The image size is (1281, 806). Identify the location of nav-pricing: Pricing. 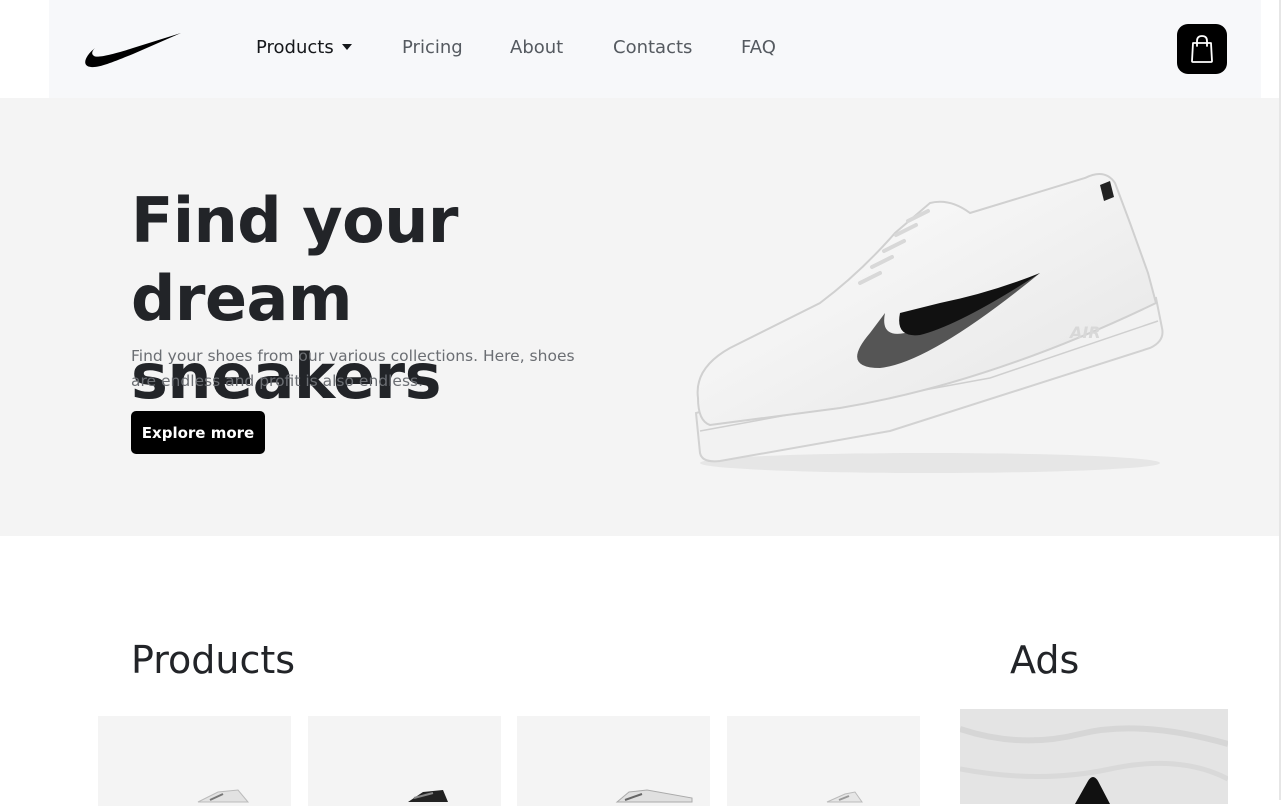
(432, 47).